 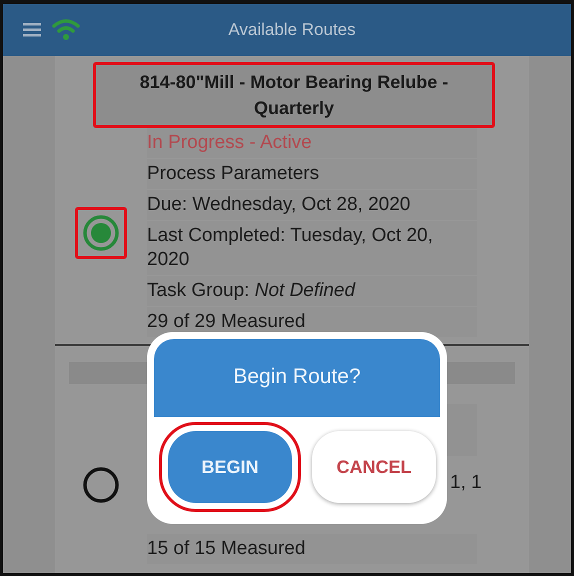 I want to click on route-detail: 15 of 15 Measured, so click(x=312, y=549).